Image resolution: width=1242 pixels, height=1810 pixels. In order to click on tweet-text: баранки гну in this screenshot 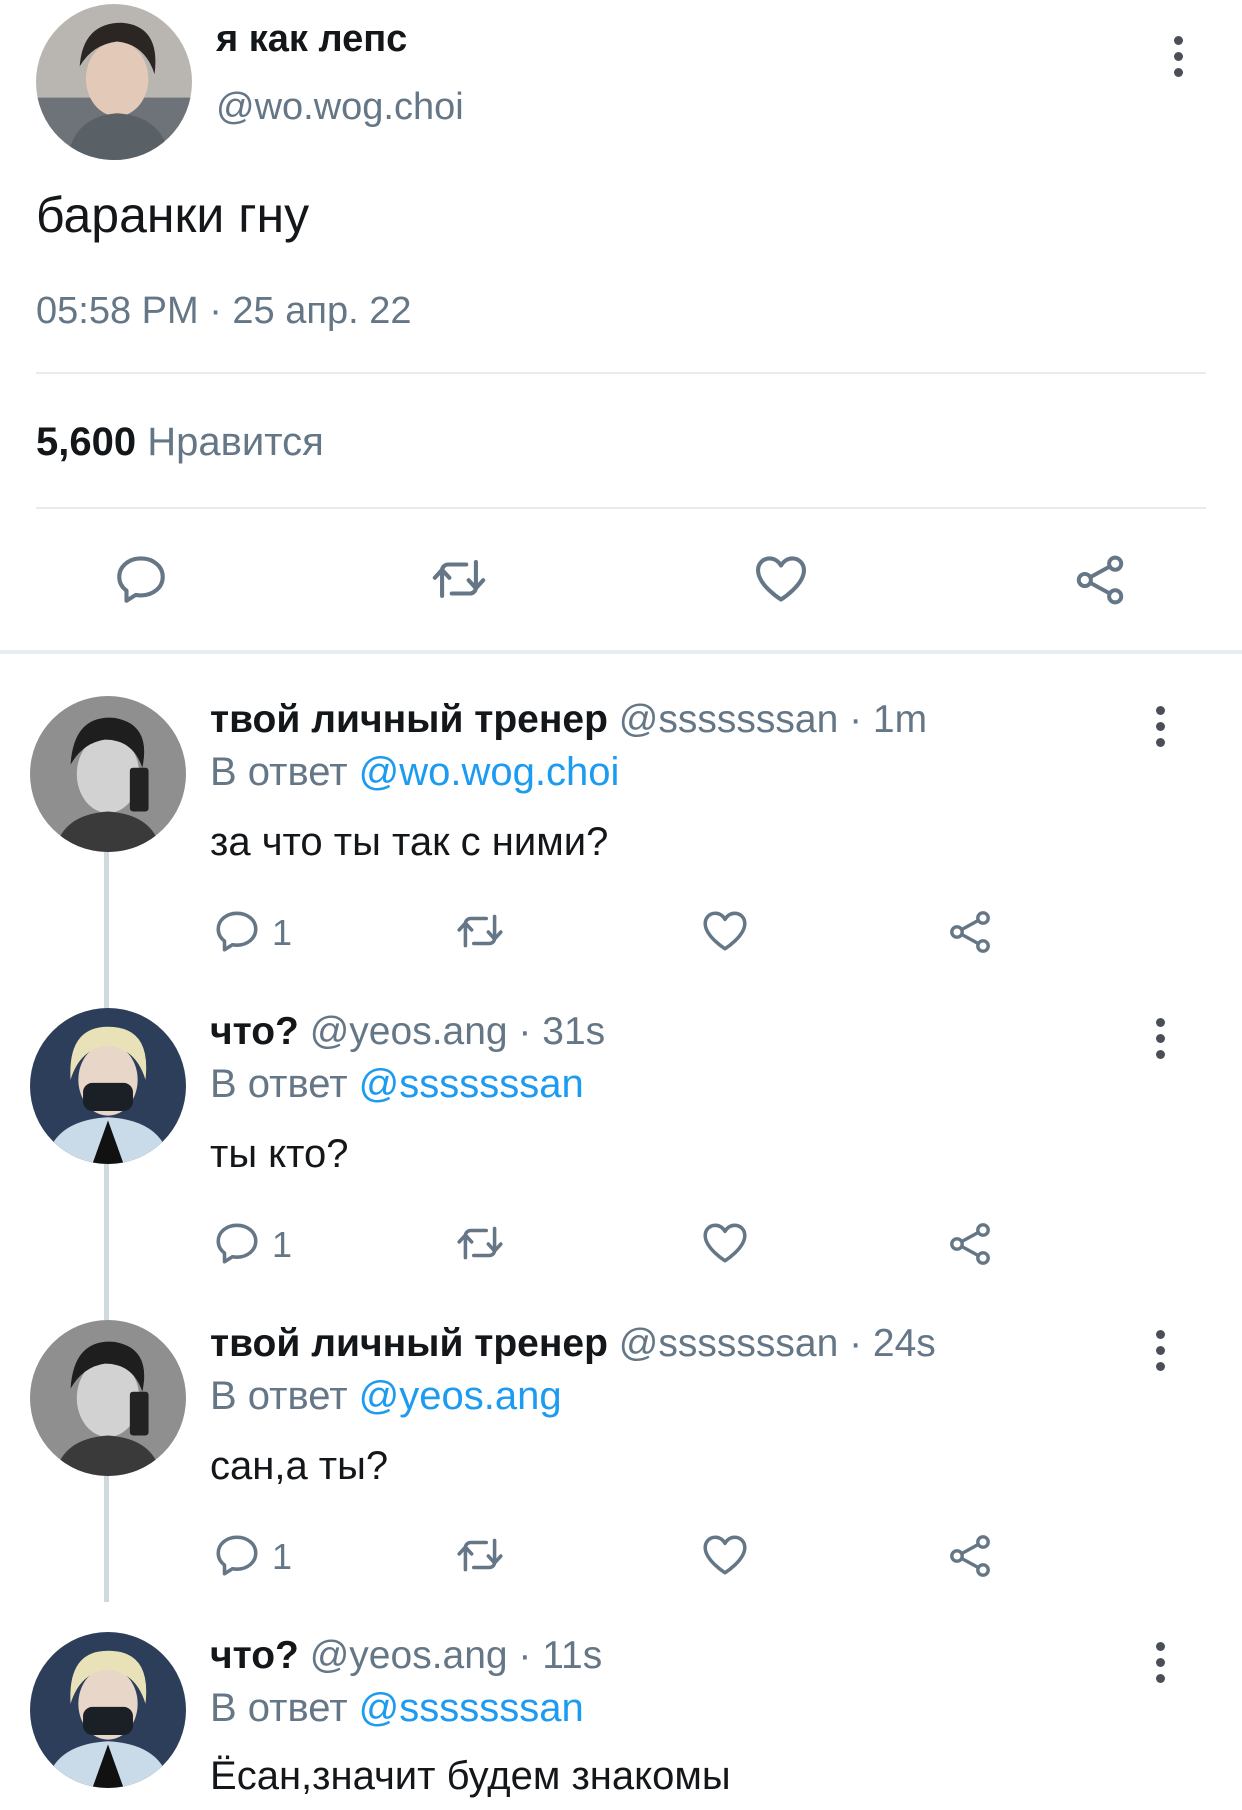, I will do `click(173, 215)`.